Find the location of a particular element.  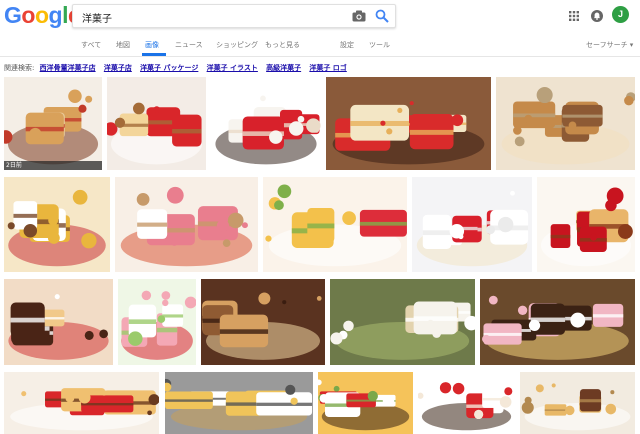

image-result-roll-cake is located at coordinates (81, 403).